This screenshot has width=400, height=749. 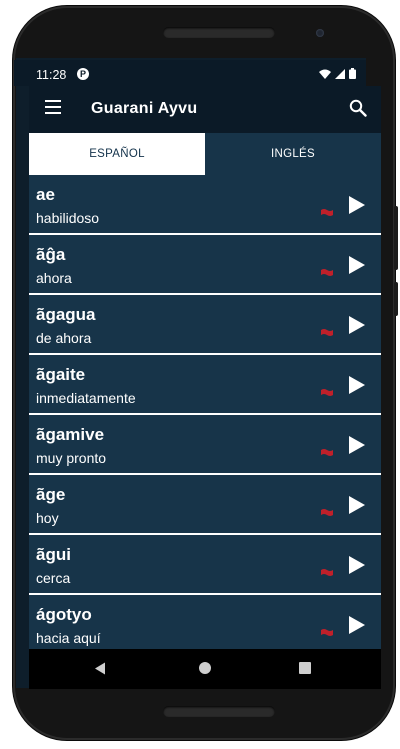 I want to click on home-icon, so click(x=205, y=668).